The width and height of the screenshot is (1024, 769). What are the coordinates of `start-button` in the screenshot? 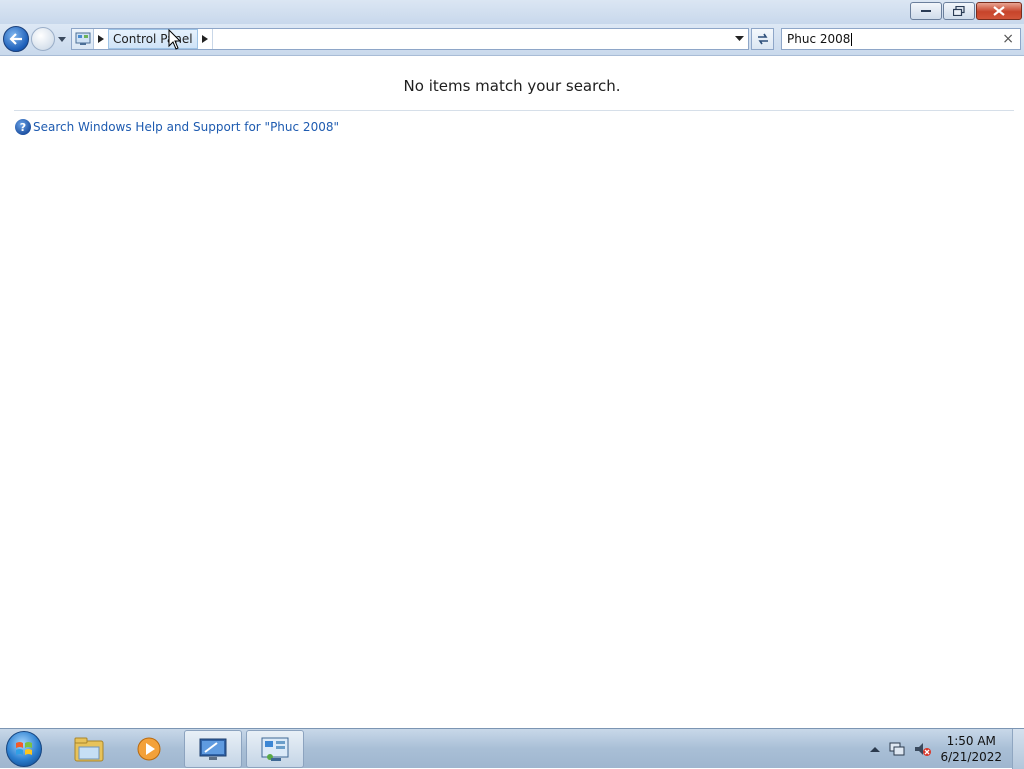 It's located at (26, 749).